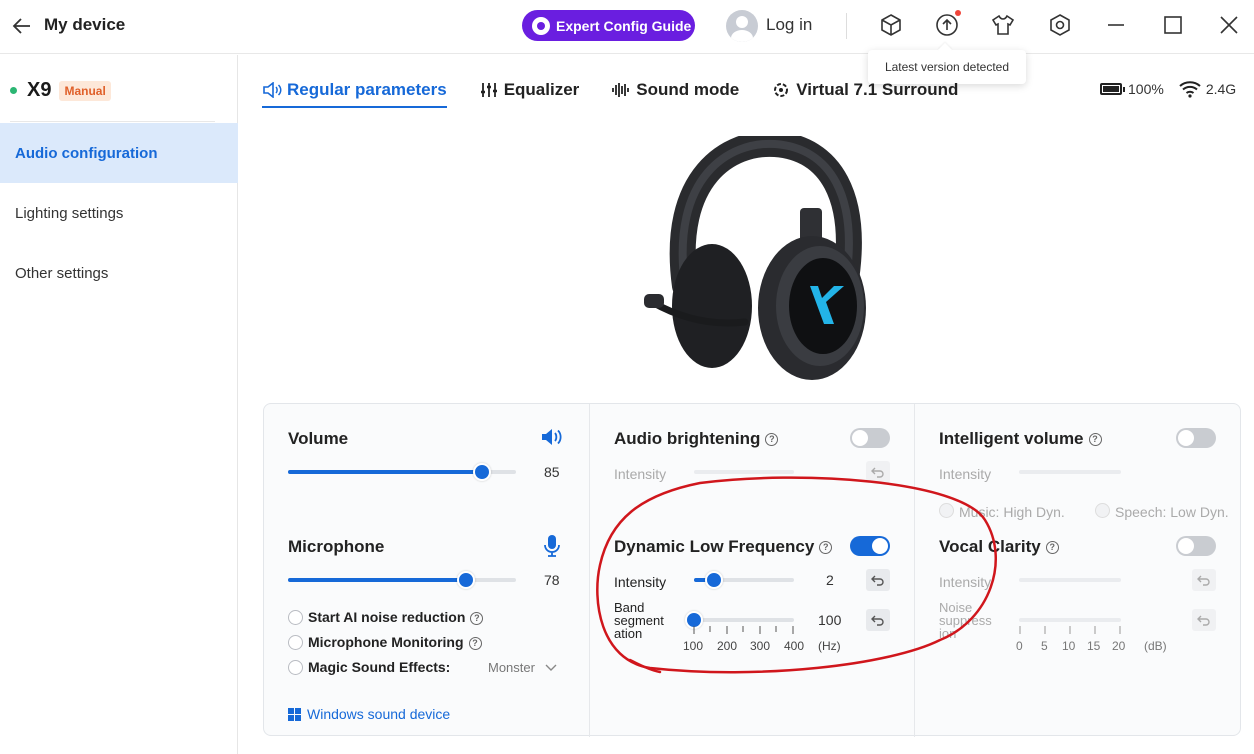 This screenshot has height=754, width=1254. Describe the element at coordinates (947, 25) in the screenshot. I see `upgrade-icon` at that location.